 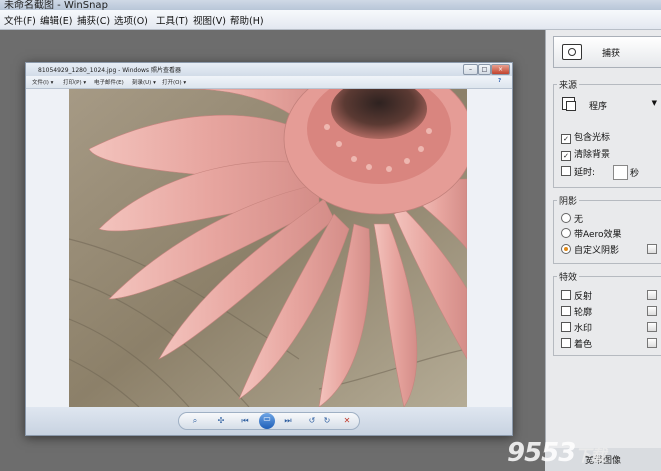 I want to click on menu-help: 帮助(H), so click(x=247, y=20).